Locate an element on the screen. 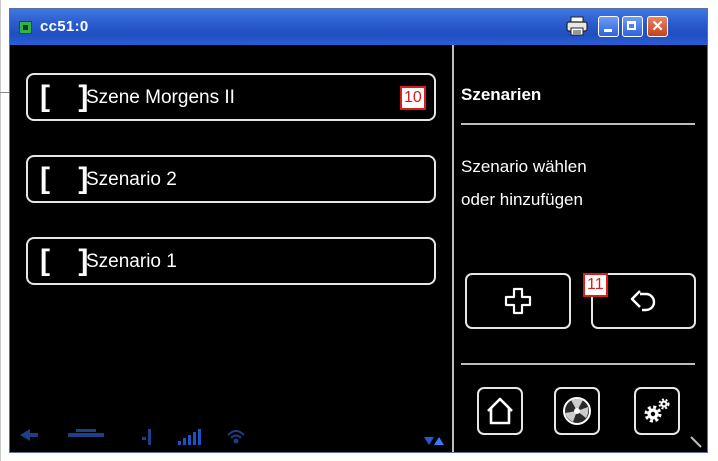  scene-button-2: [ ] Szenario 2 is located at coordinates (231, 179).